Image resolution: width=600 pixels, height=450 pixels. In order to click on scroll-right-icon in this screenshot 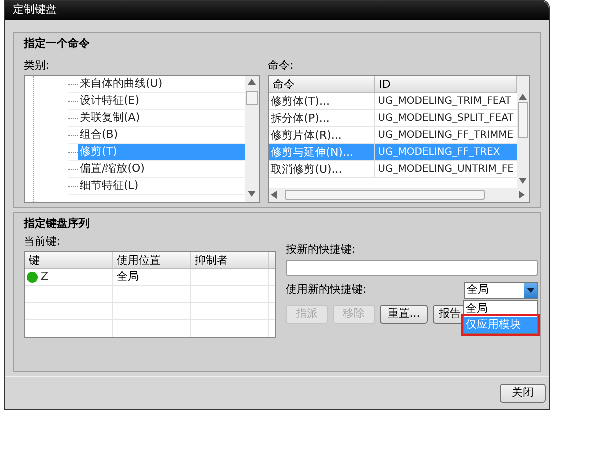, I will do `click(523, 195)`.